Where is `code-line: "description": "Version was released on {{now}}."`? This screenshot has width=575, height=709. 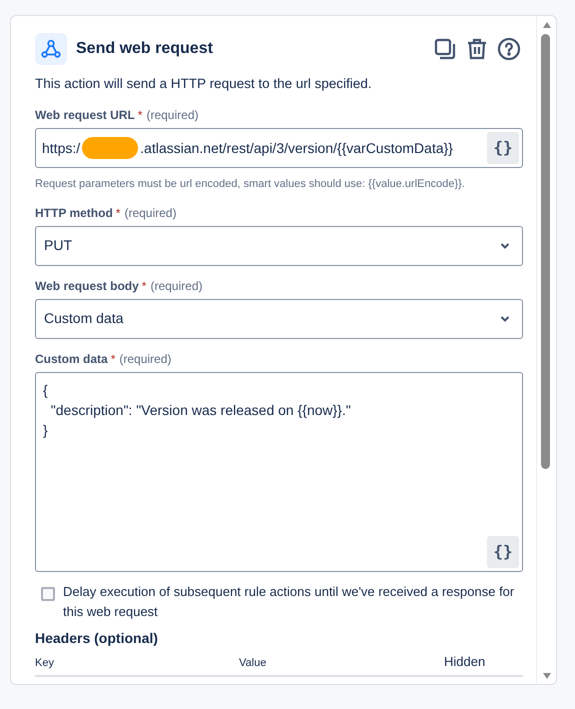 code-line: "description": "Version was released on {{now}}." is located at coordinates (200, 410).